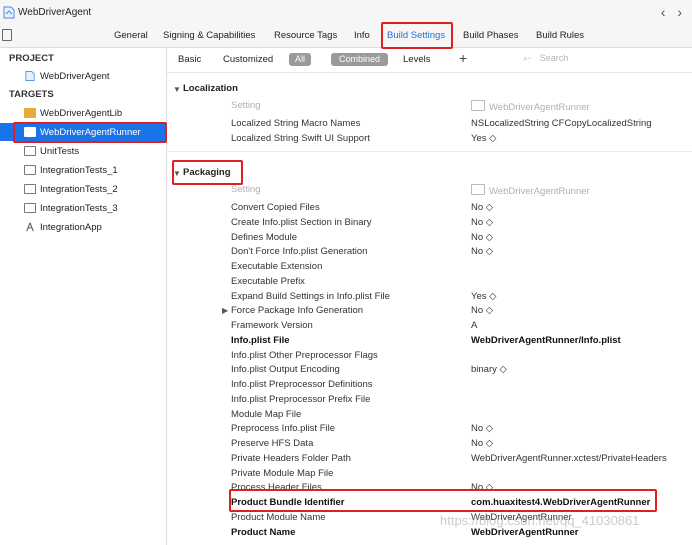 The width and height of the screenshot is (692, 545). What do you see at coordinates (300, 59) in the screenshot?
I see `filter-all: All` at bounding box center [300, 59].